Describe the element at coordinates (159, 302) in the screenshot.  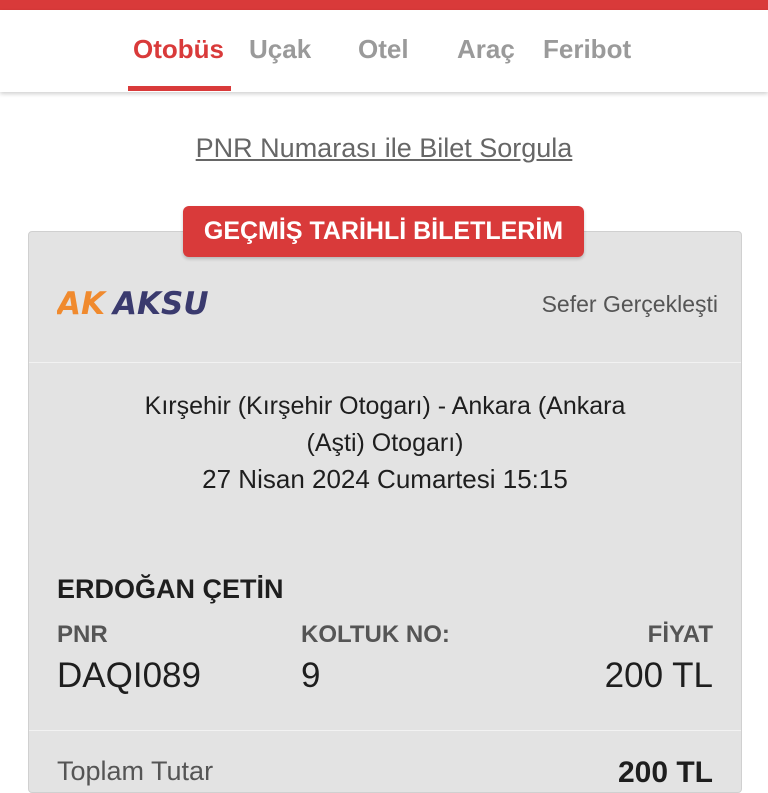
I see `svg-text: AKSU` at that location.